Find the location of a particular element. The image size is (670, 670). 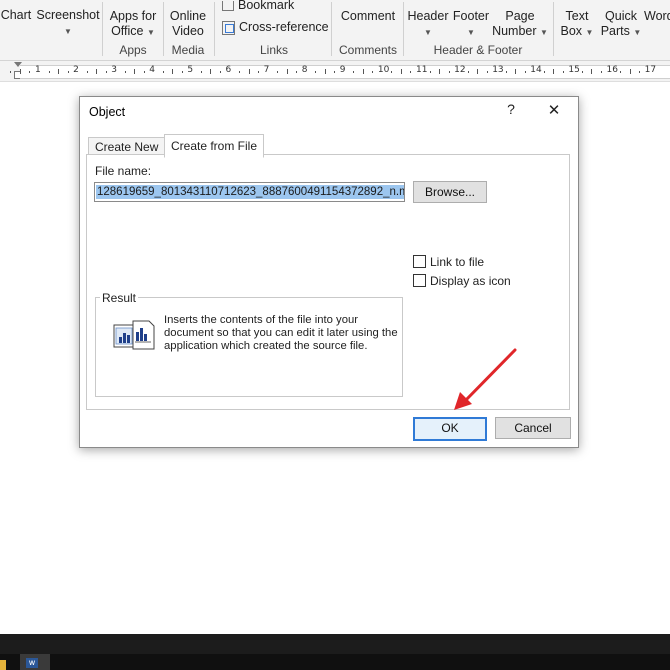

footer-label: Footer is located at coordinates (471, 16).